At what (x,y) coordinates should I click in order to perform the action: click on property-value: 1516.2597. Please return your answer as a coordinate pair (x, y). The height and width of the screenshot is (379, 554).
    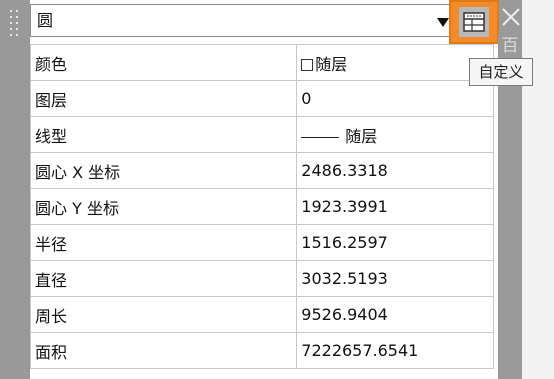
    Looking at the image, I should click on (395, 242).